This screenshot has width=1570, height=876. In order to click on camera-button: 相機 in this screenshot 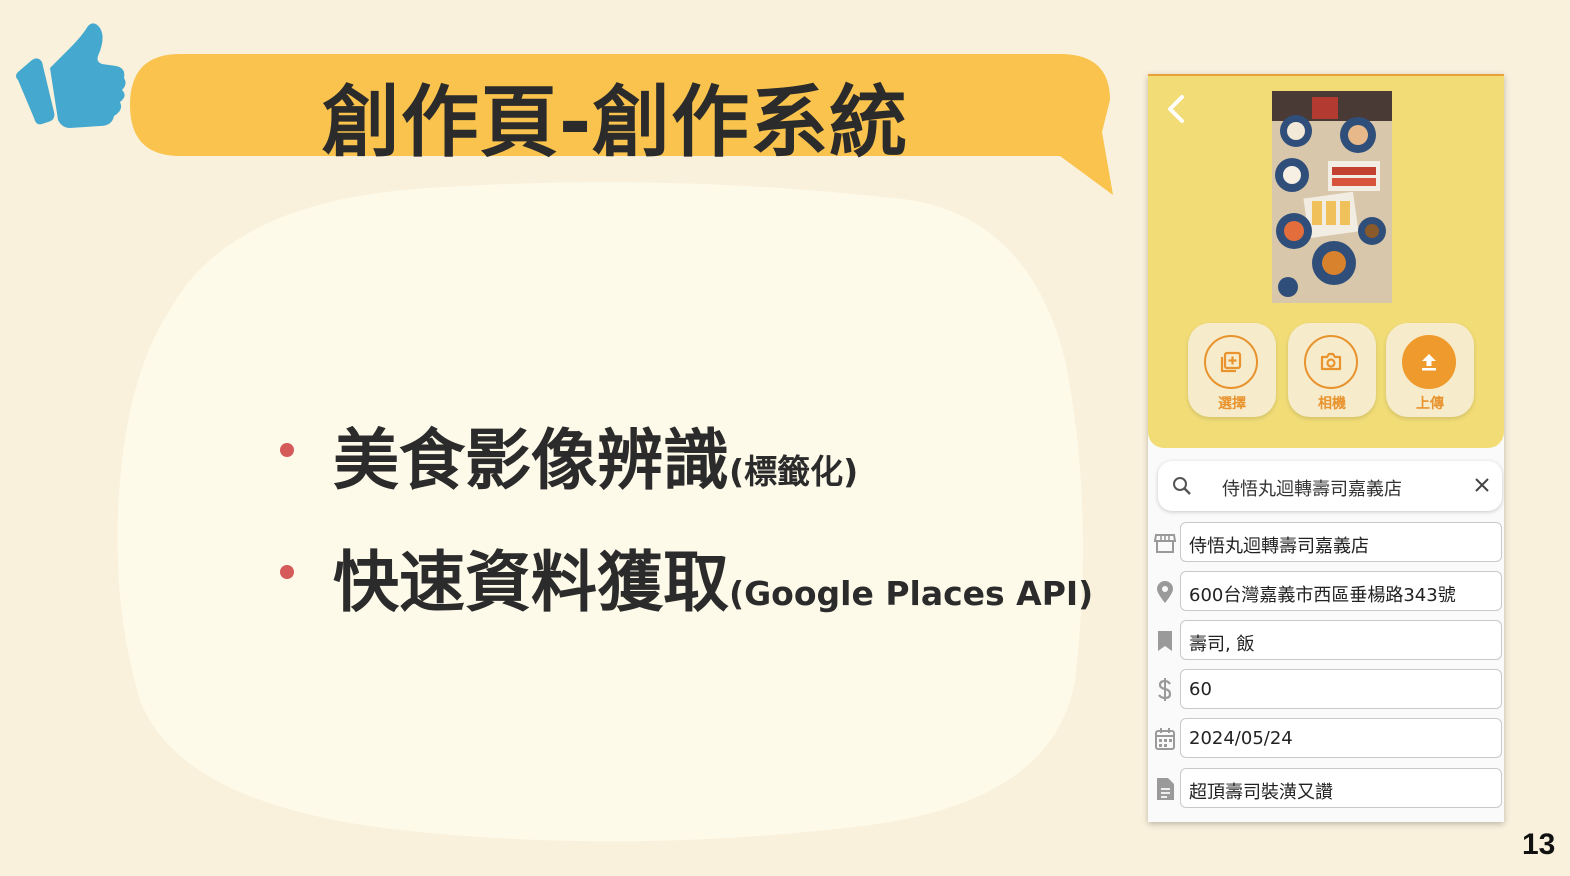, I will do `click(1332, 370)`.